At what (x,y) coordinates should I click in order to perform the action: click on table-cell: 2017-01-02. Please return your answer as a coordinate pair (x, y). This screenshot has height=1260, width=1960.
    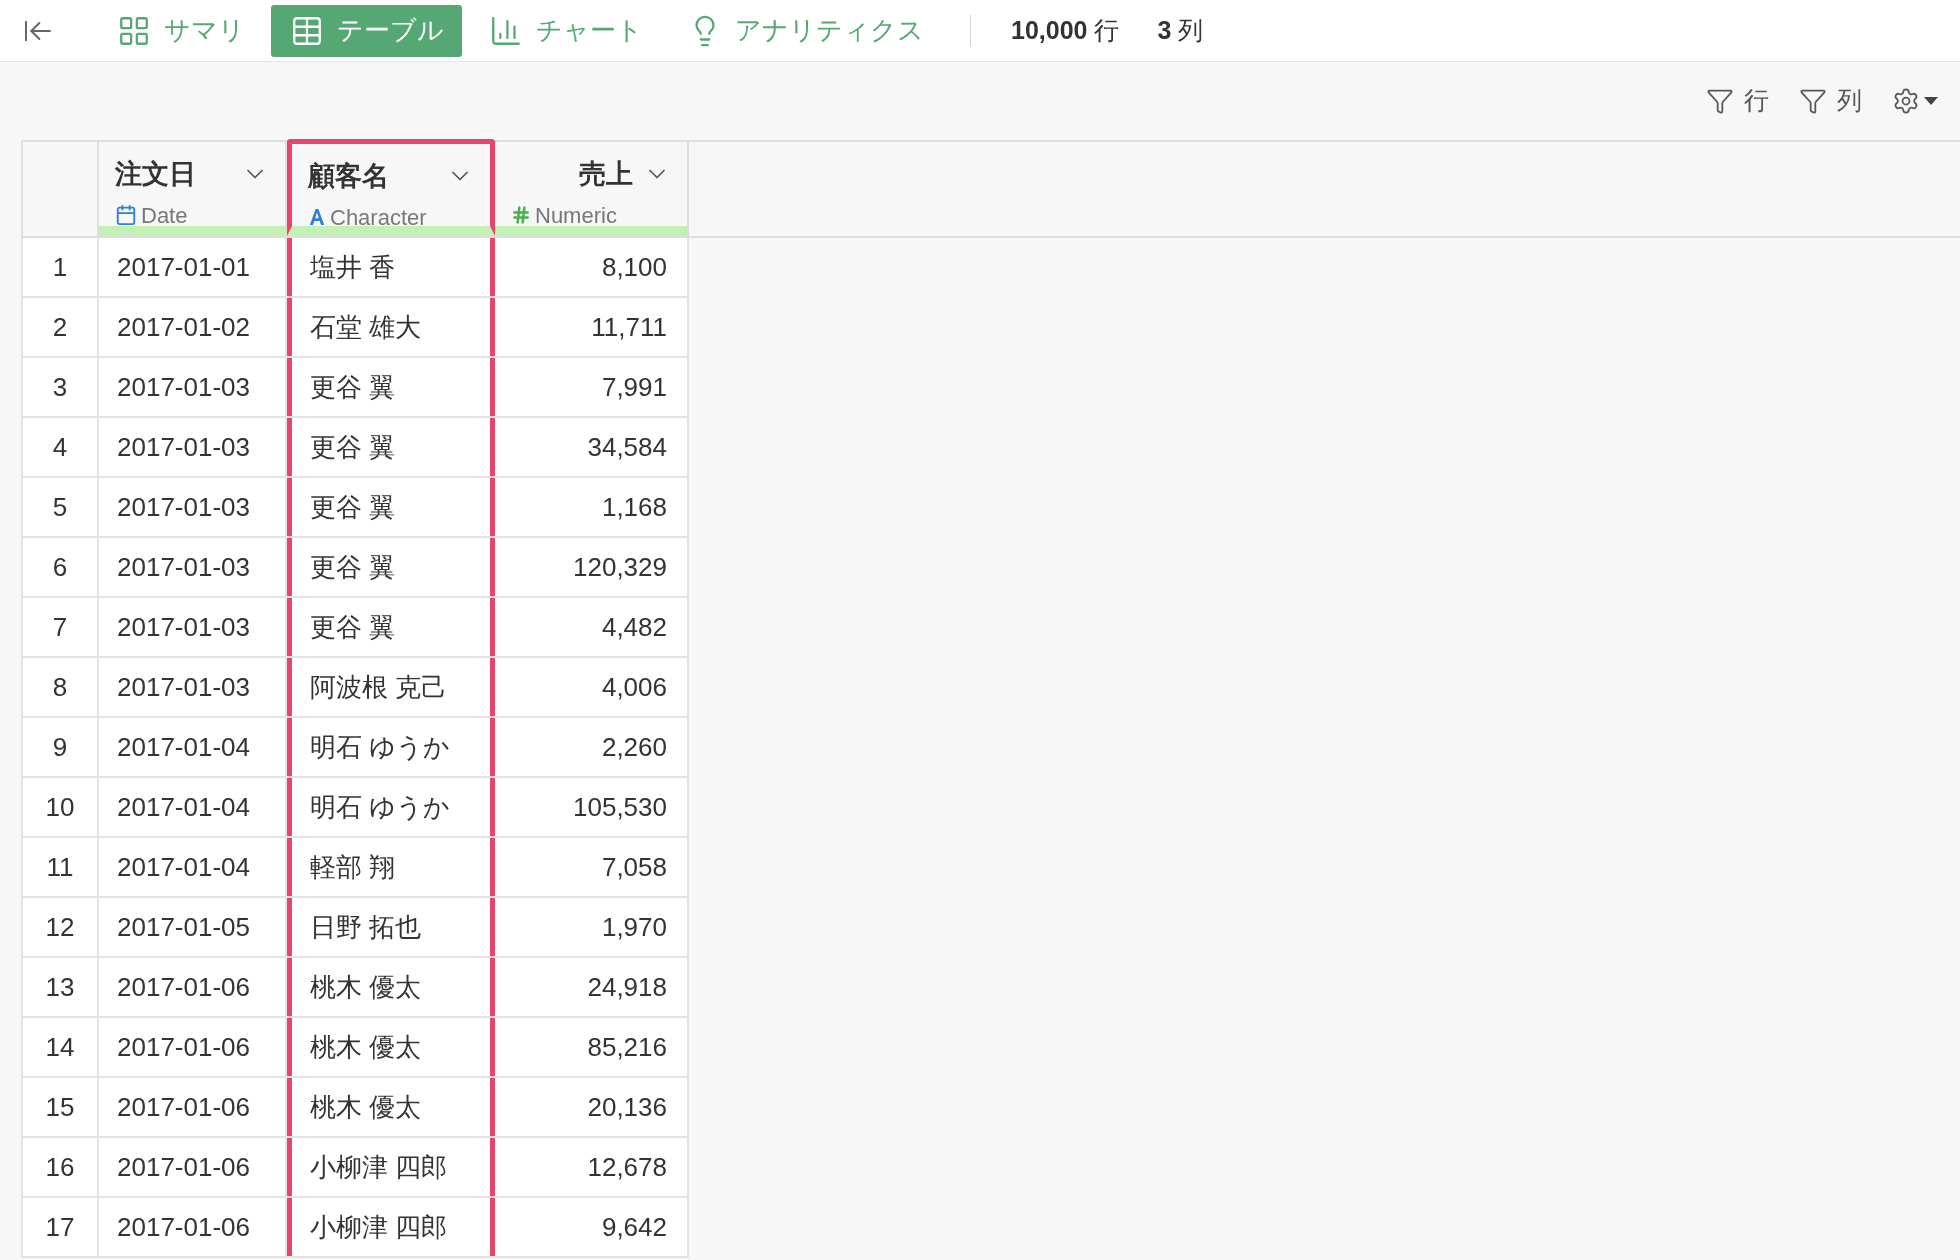
    Looking at the image, I should click on (193, 327).